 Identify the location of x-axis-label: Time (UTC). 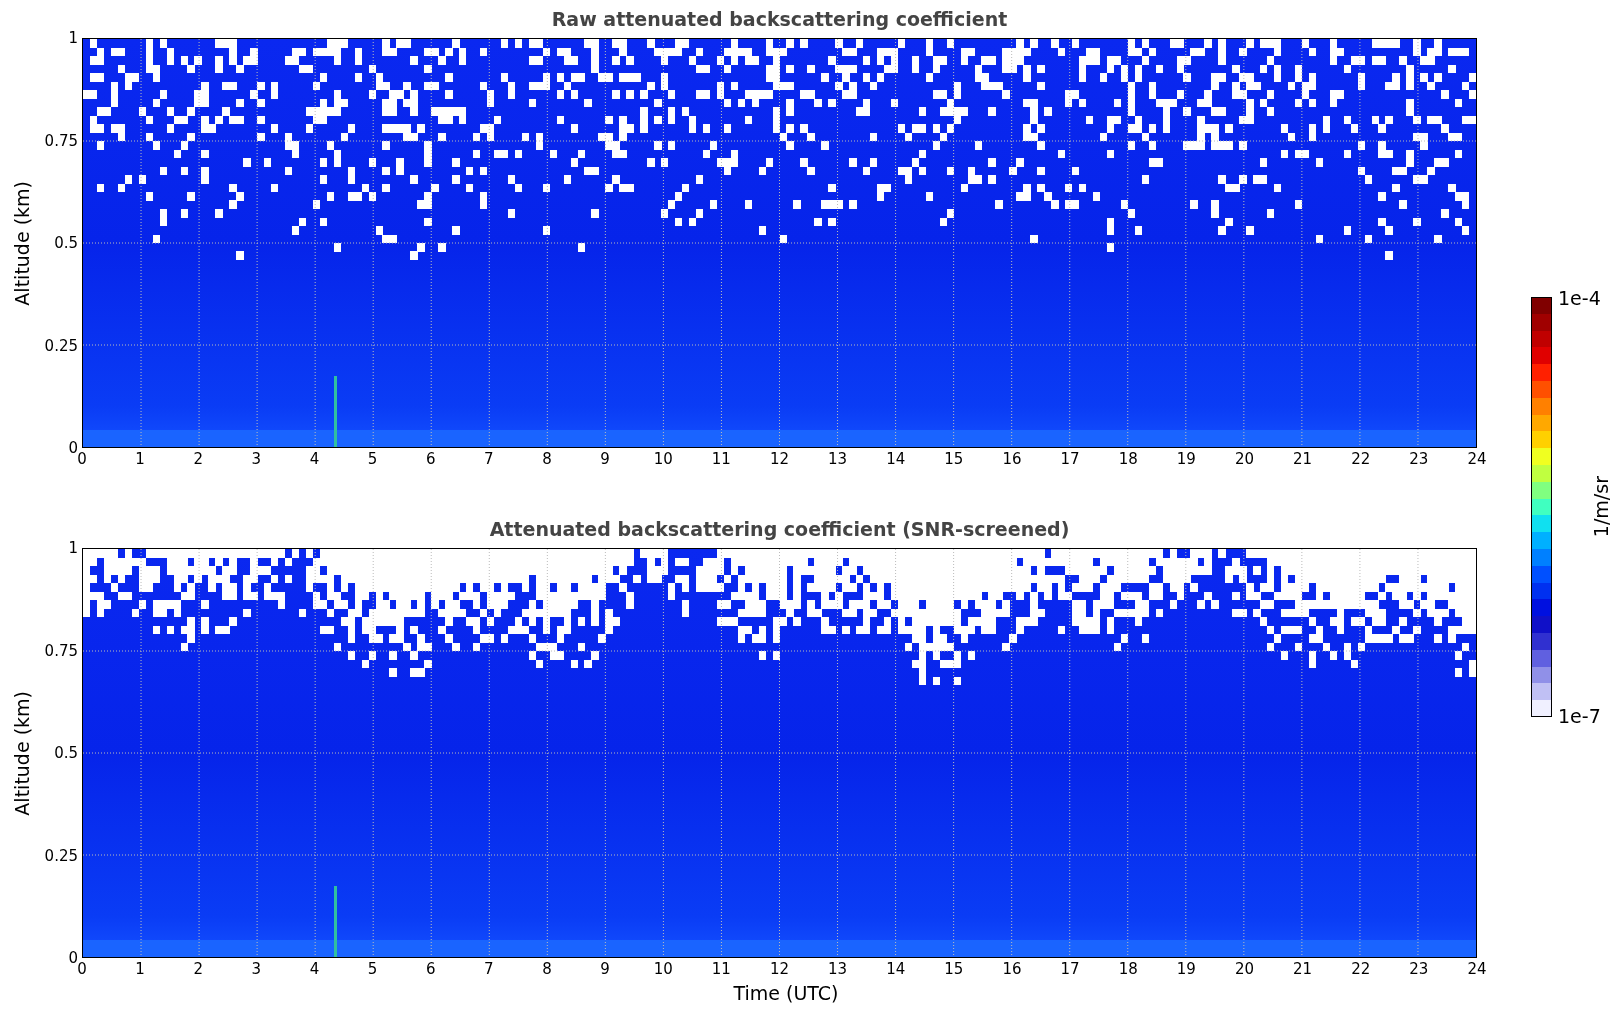
(786, 993).